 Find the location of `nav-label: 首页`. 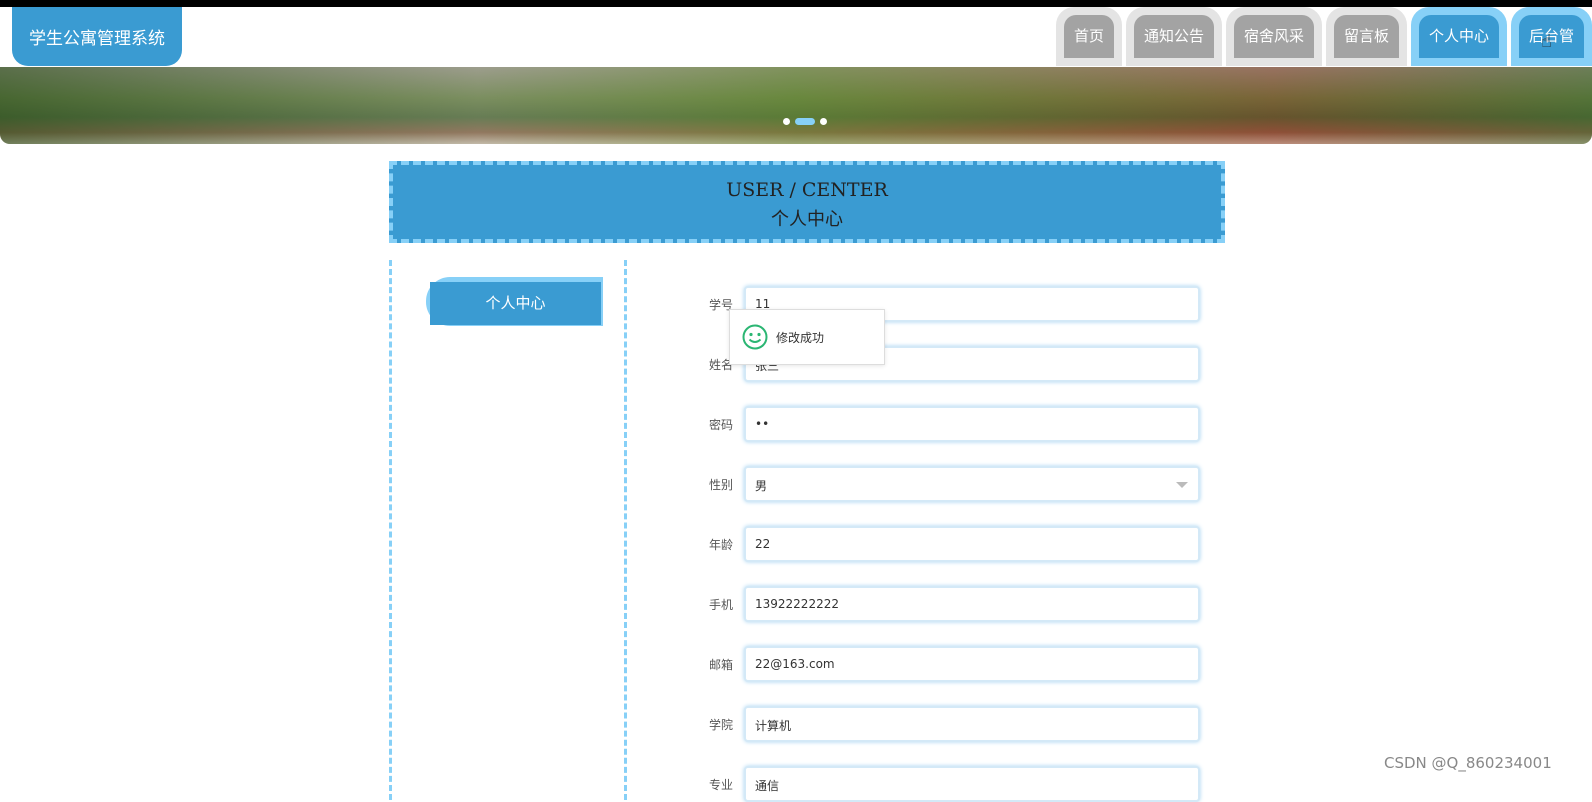

nav-label: 首页 is located at coordinates (1089, 36).